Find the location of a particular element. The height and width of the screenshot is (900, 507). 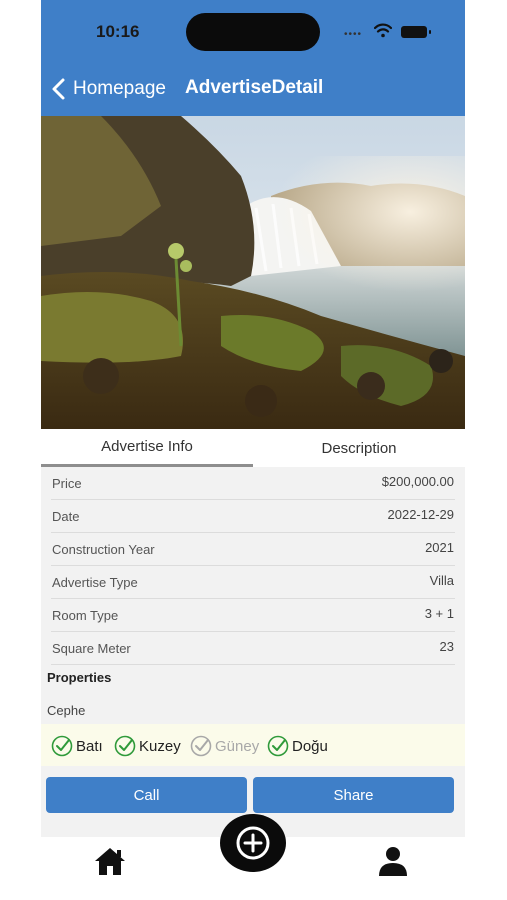

add-circle-icon is located at coordinates (253, 843).